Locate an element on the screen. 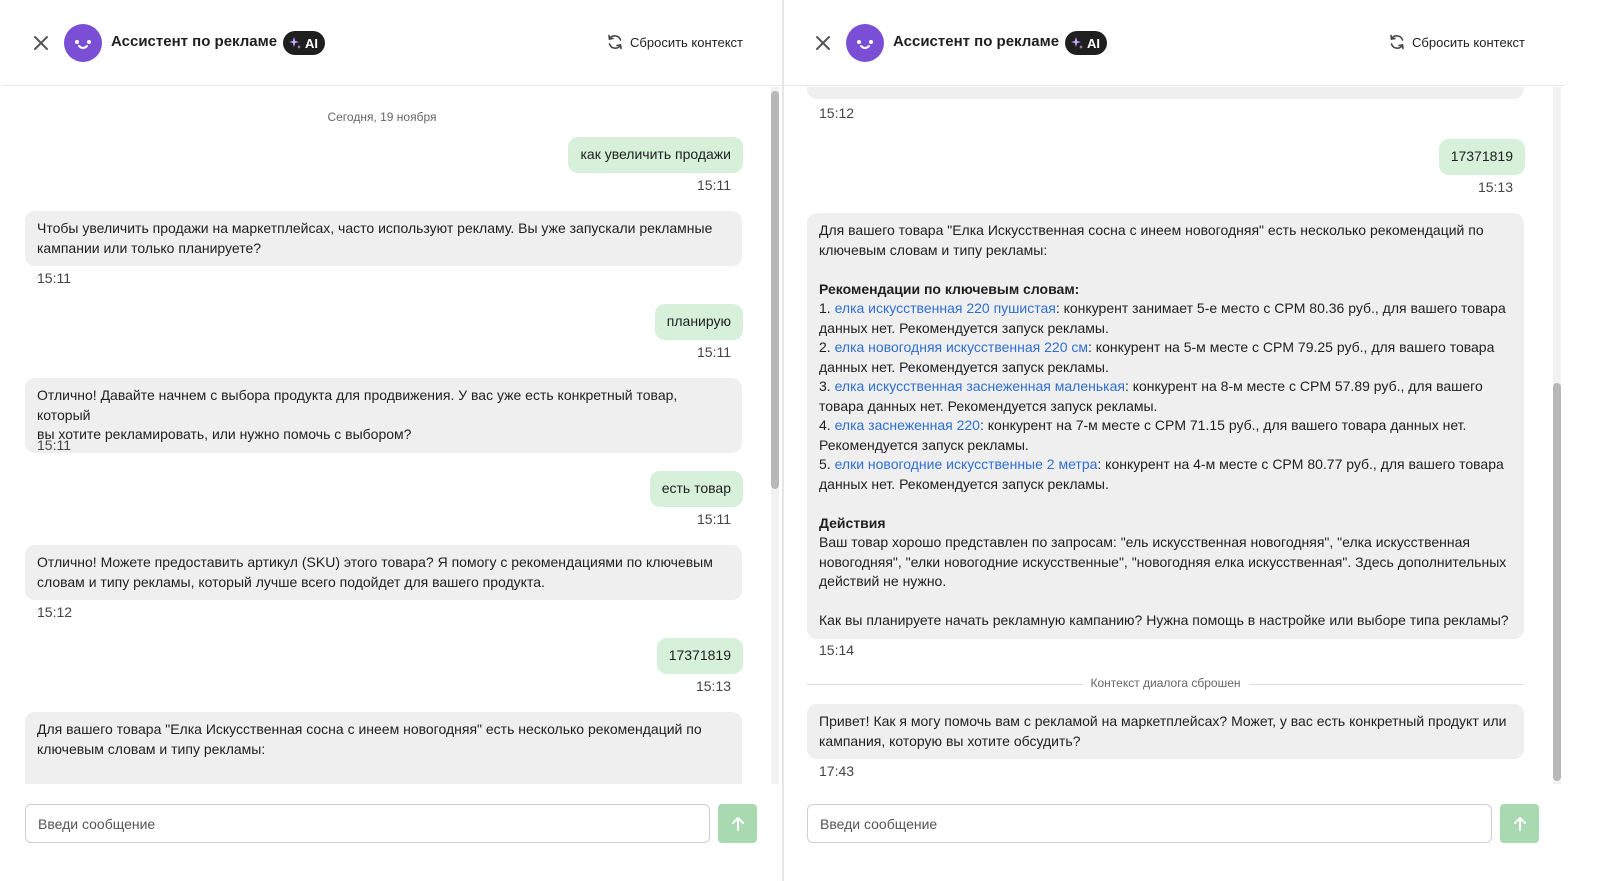 The width and height of the screenshot is (1612, 881). context-reset-separator: Контекст диалога сброшен is located at coordinates (1165, 684).